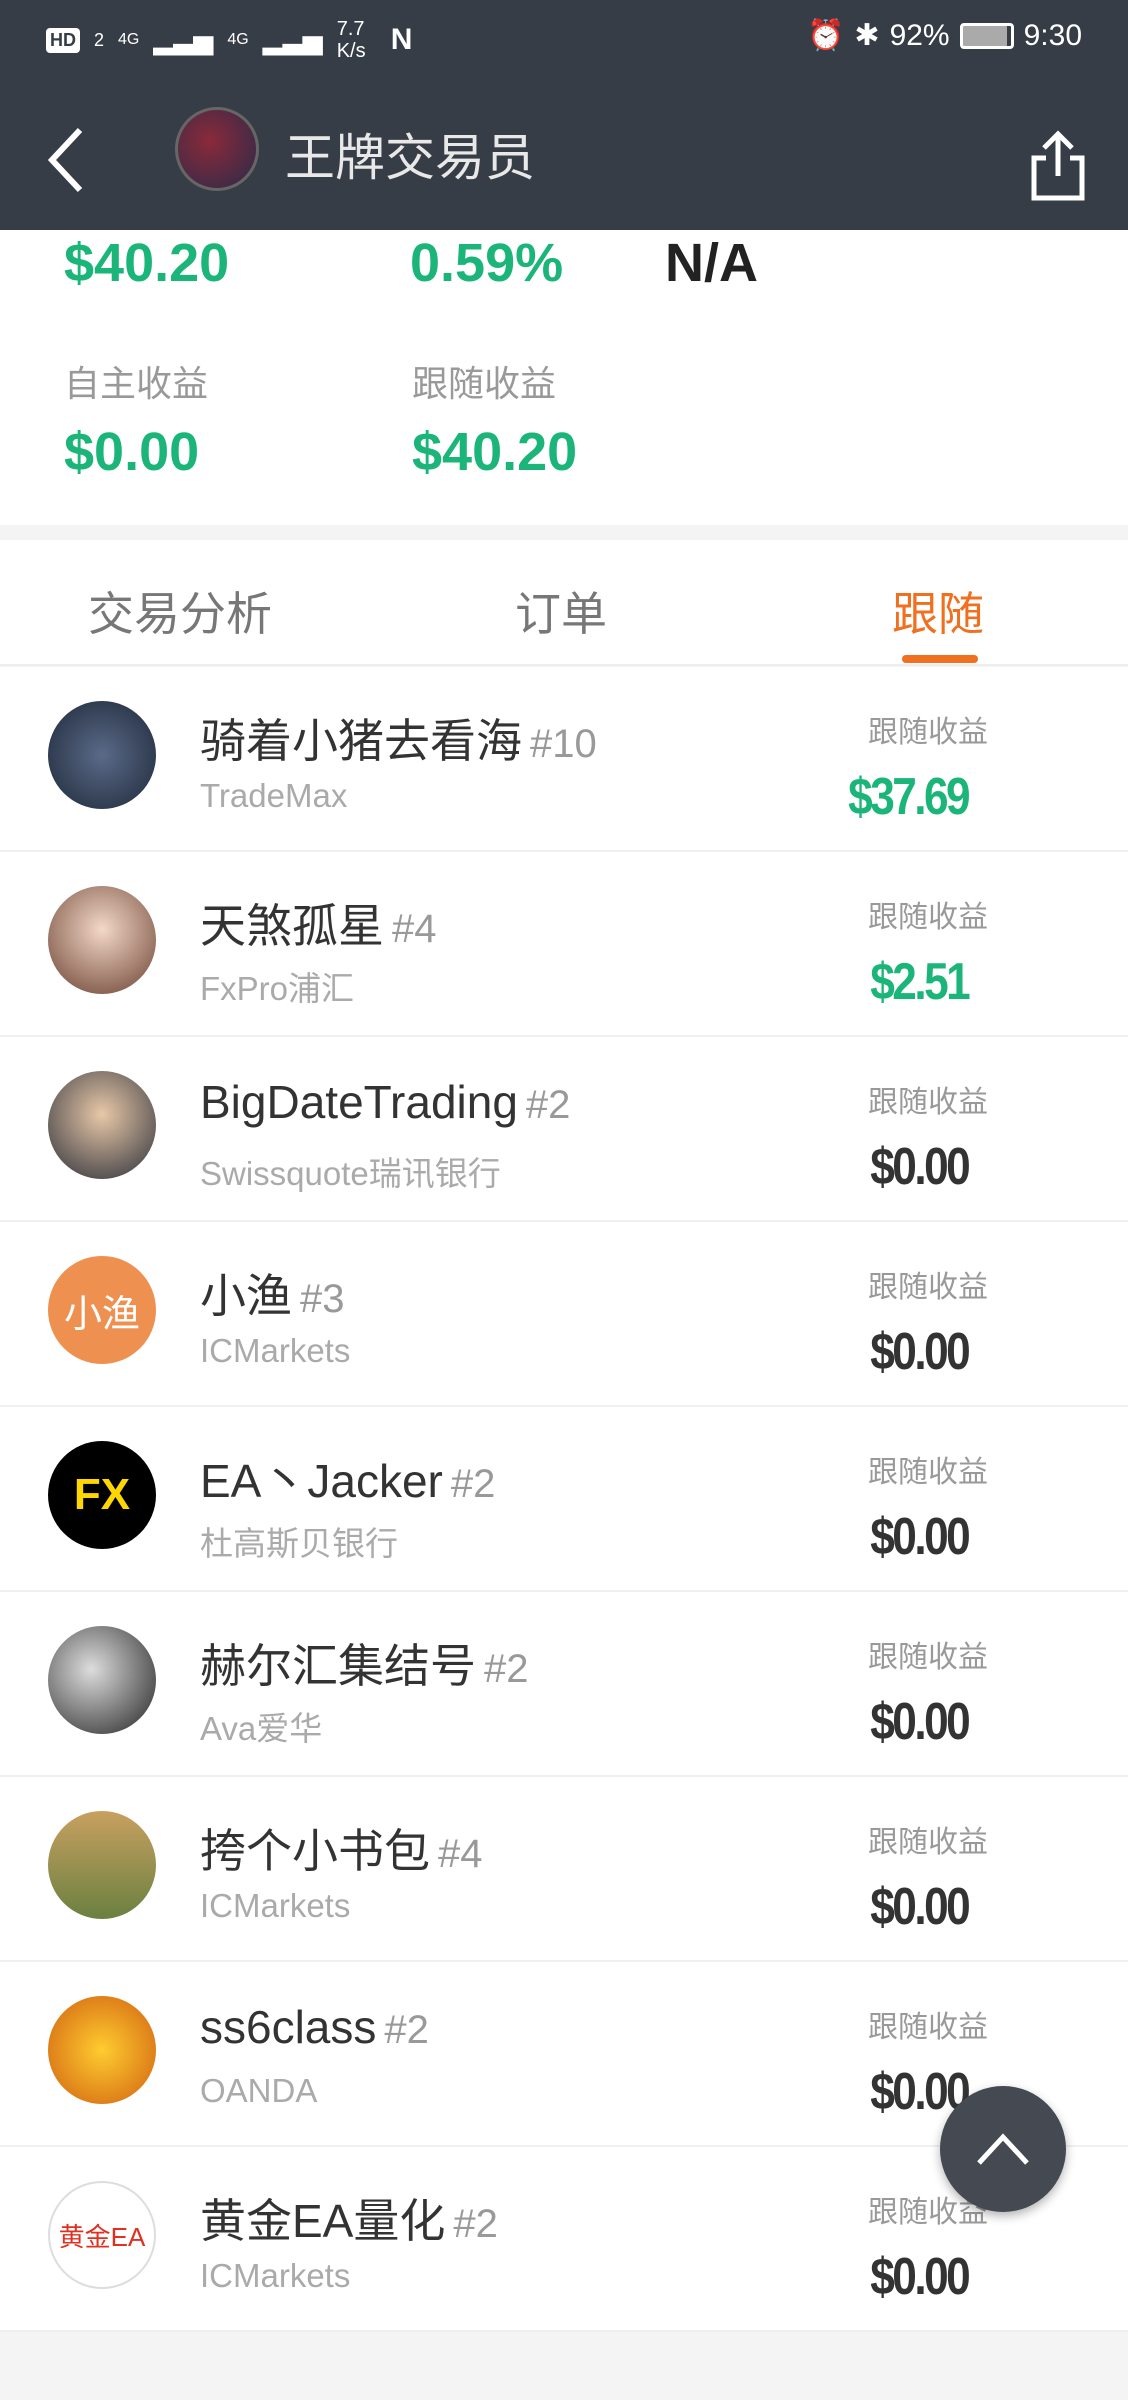  I want to click on follower-name: 天煞孤星 #4, so click(318, 923).